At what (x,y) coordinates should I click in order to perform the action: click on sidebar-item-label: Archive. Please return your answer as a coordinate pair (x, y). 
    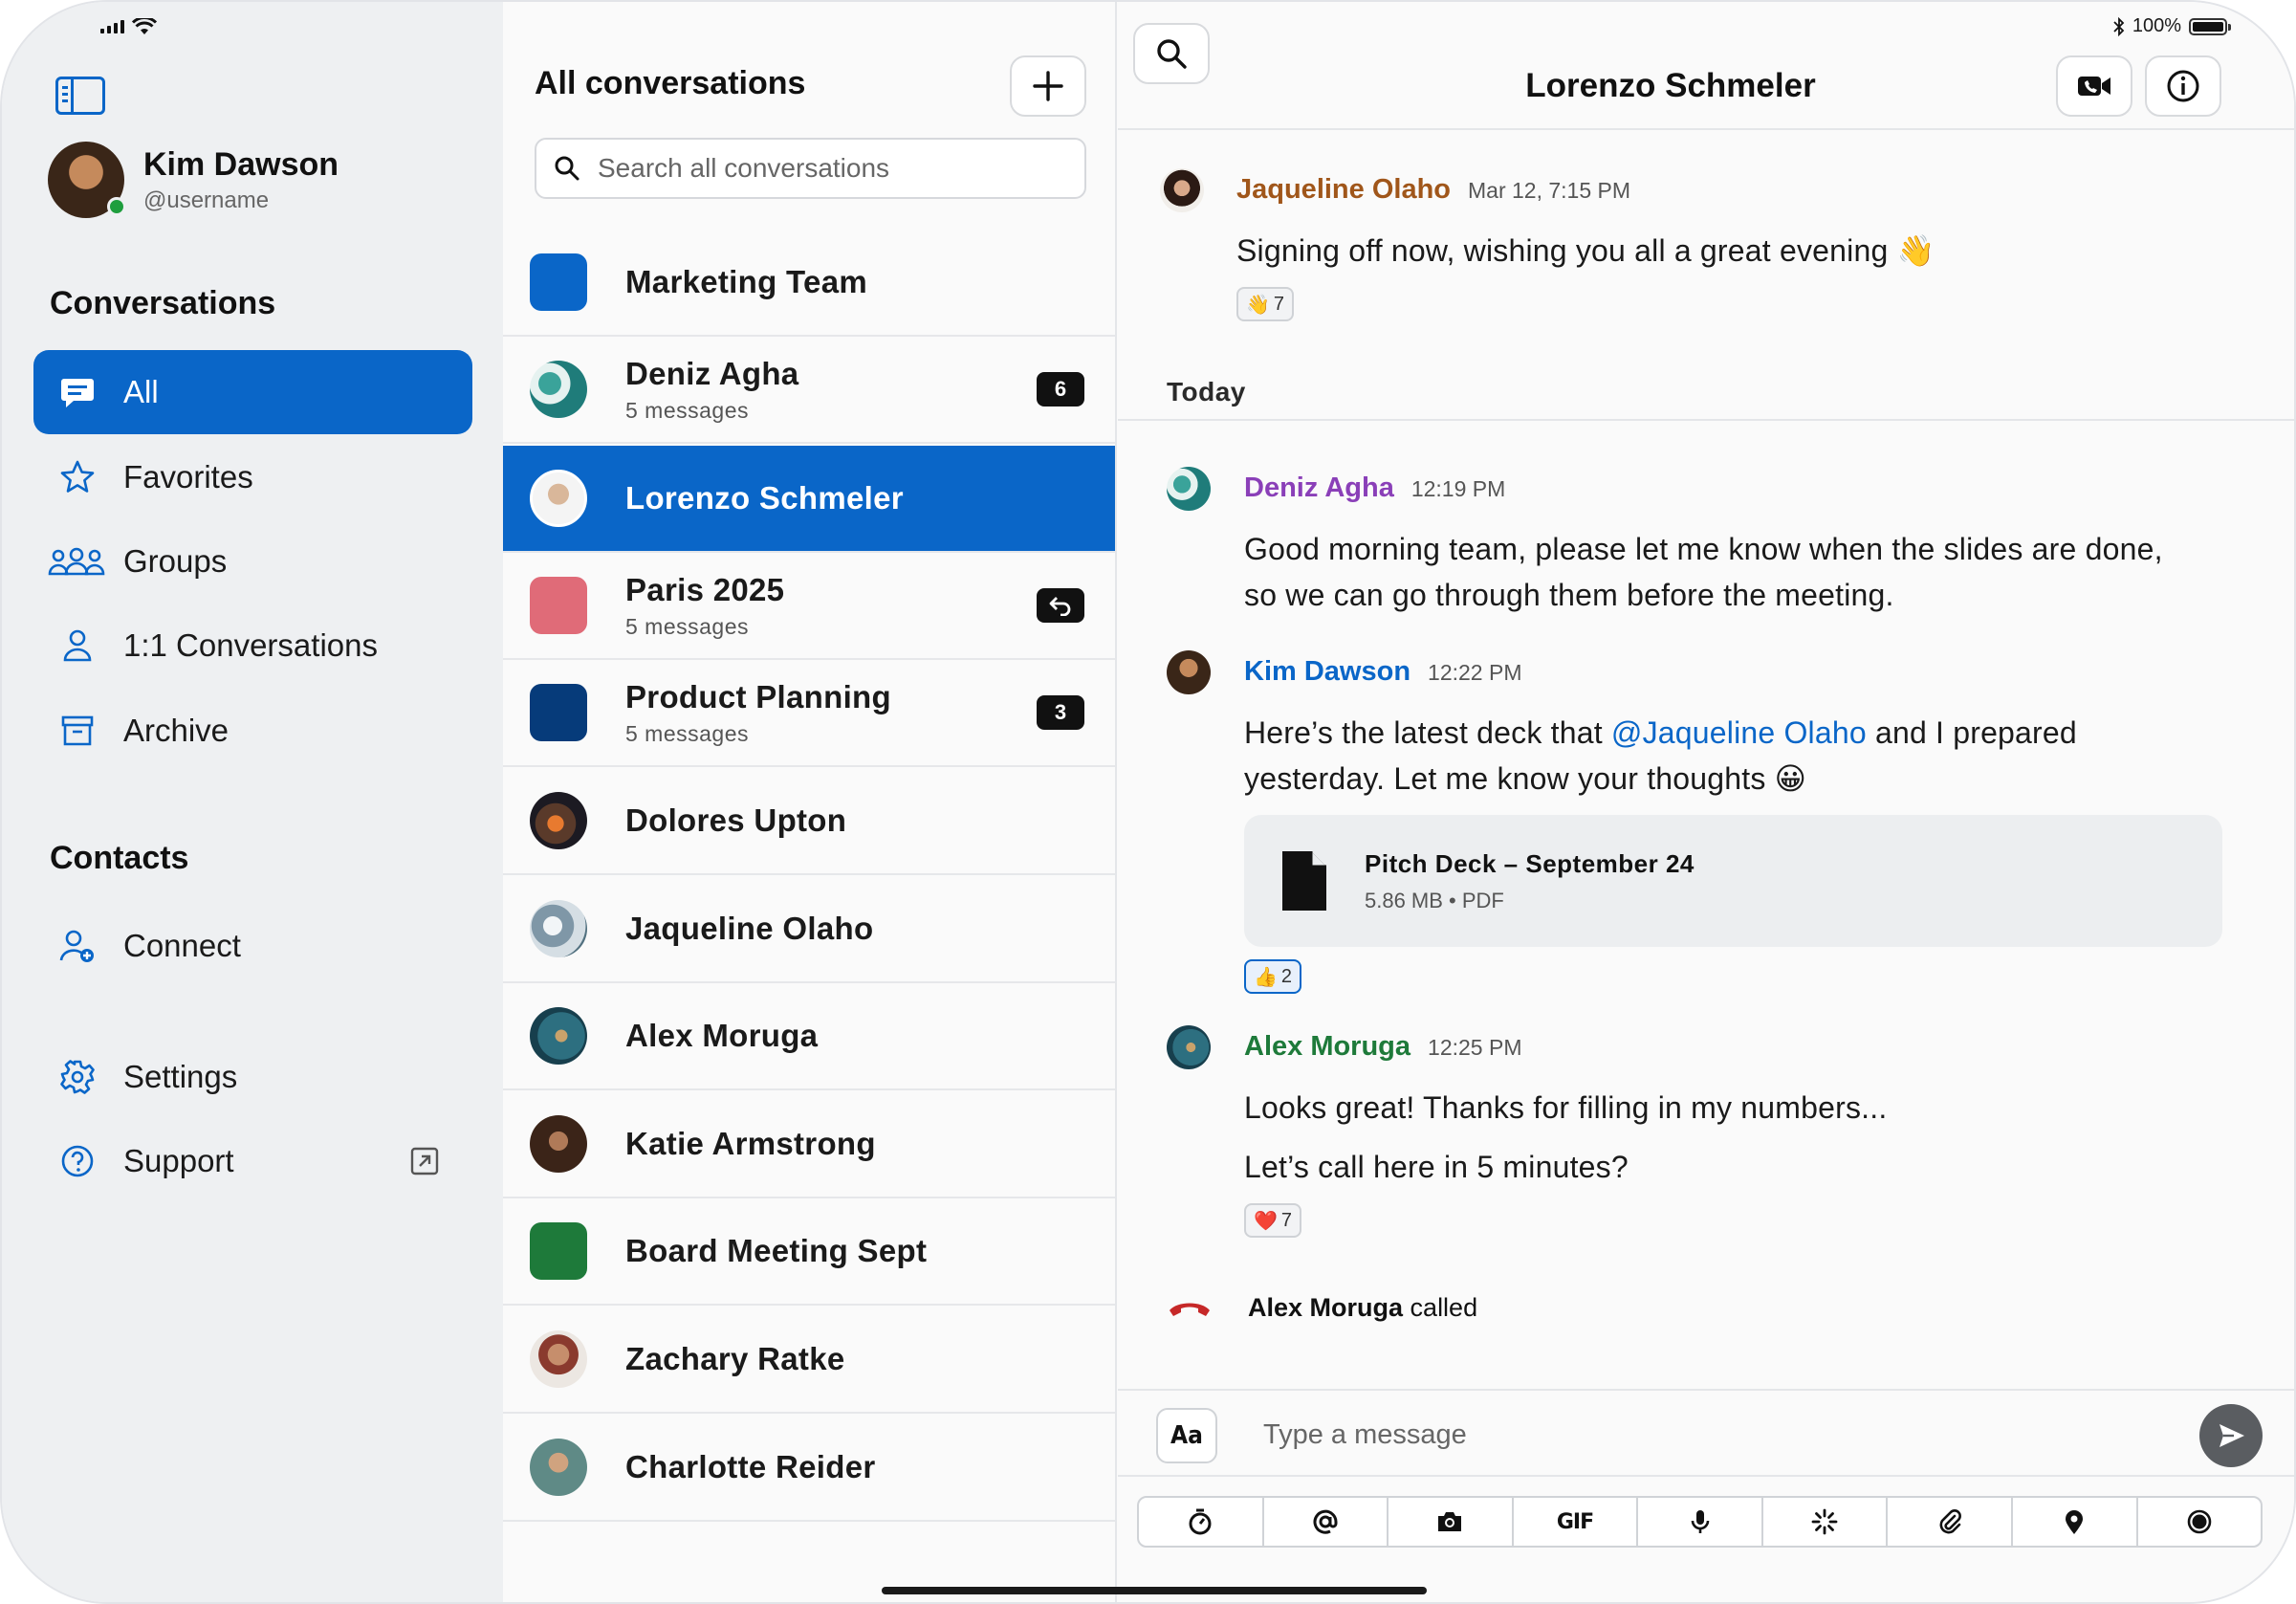
    Looking at the image, I should click on (176, 730).